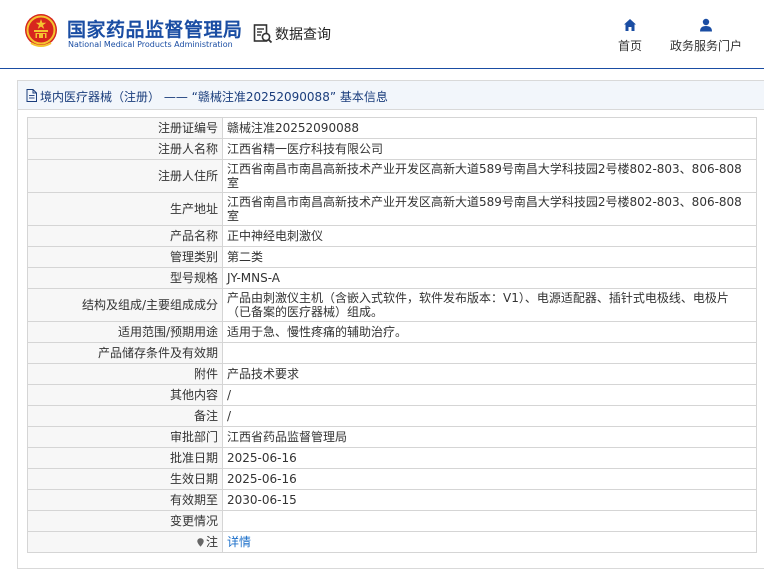 The height and width of the screenshot is (569, 764). I want to click on field-label: 注册证编号, so click(125, 128).